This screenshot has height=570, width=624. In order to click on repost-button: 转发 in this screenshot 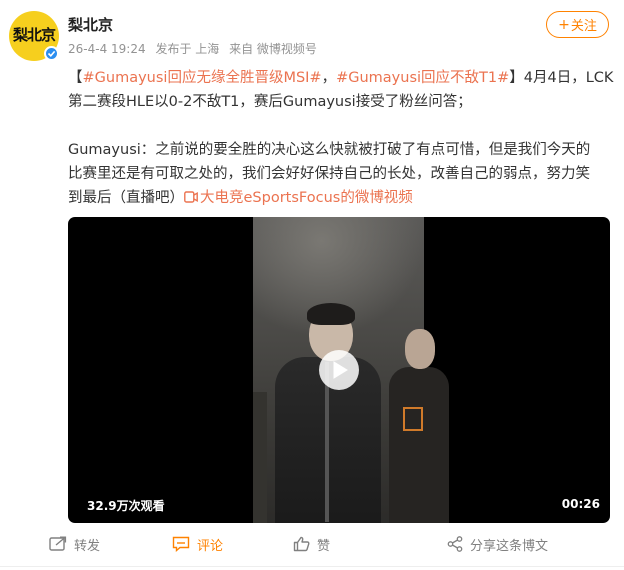, I will do `click(74, 544)`.